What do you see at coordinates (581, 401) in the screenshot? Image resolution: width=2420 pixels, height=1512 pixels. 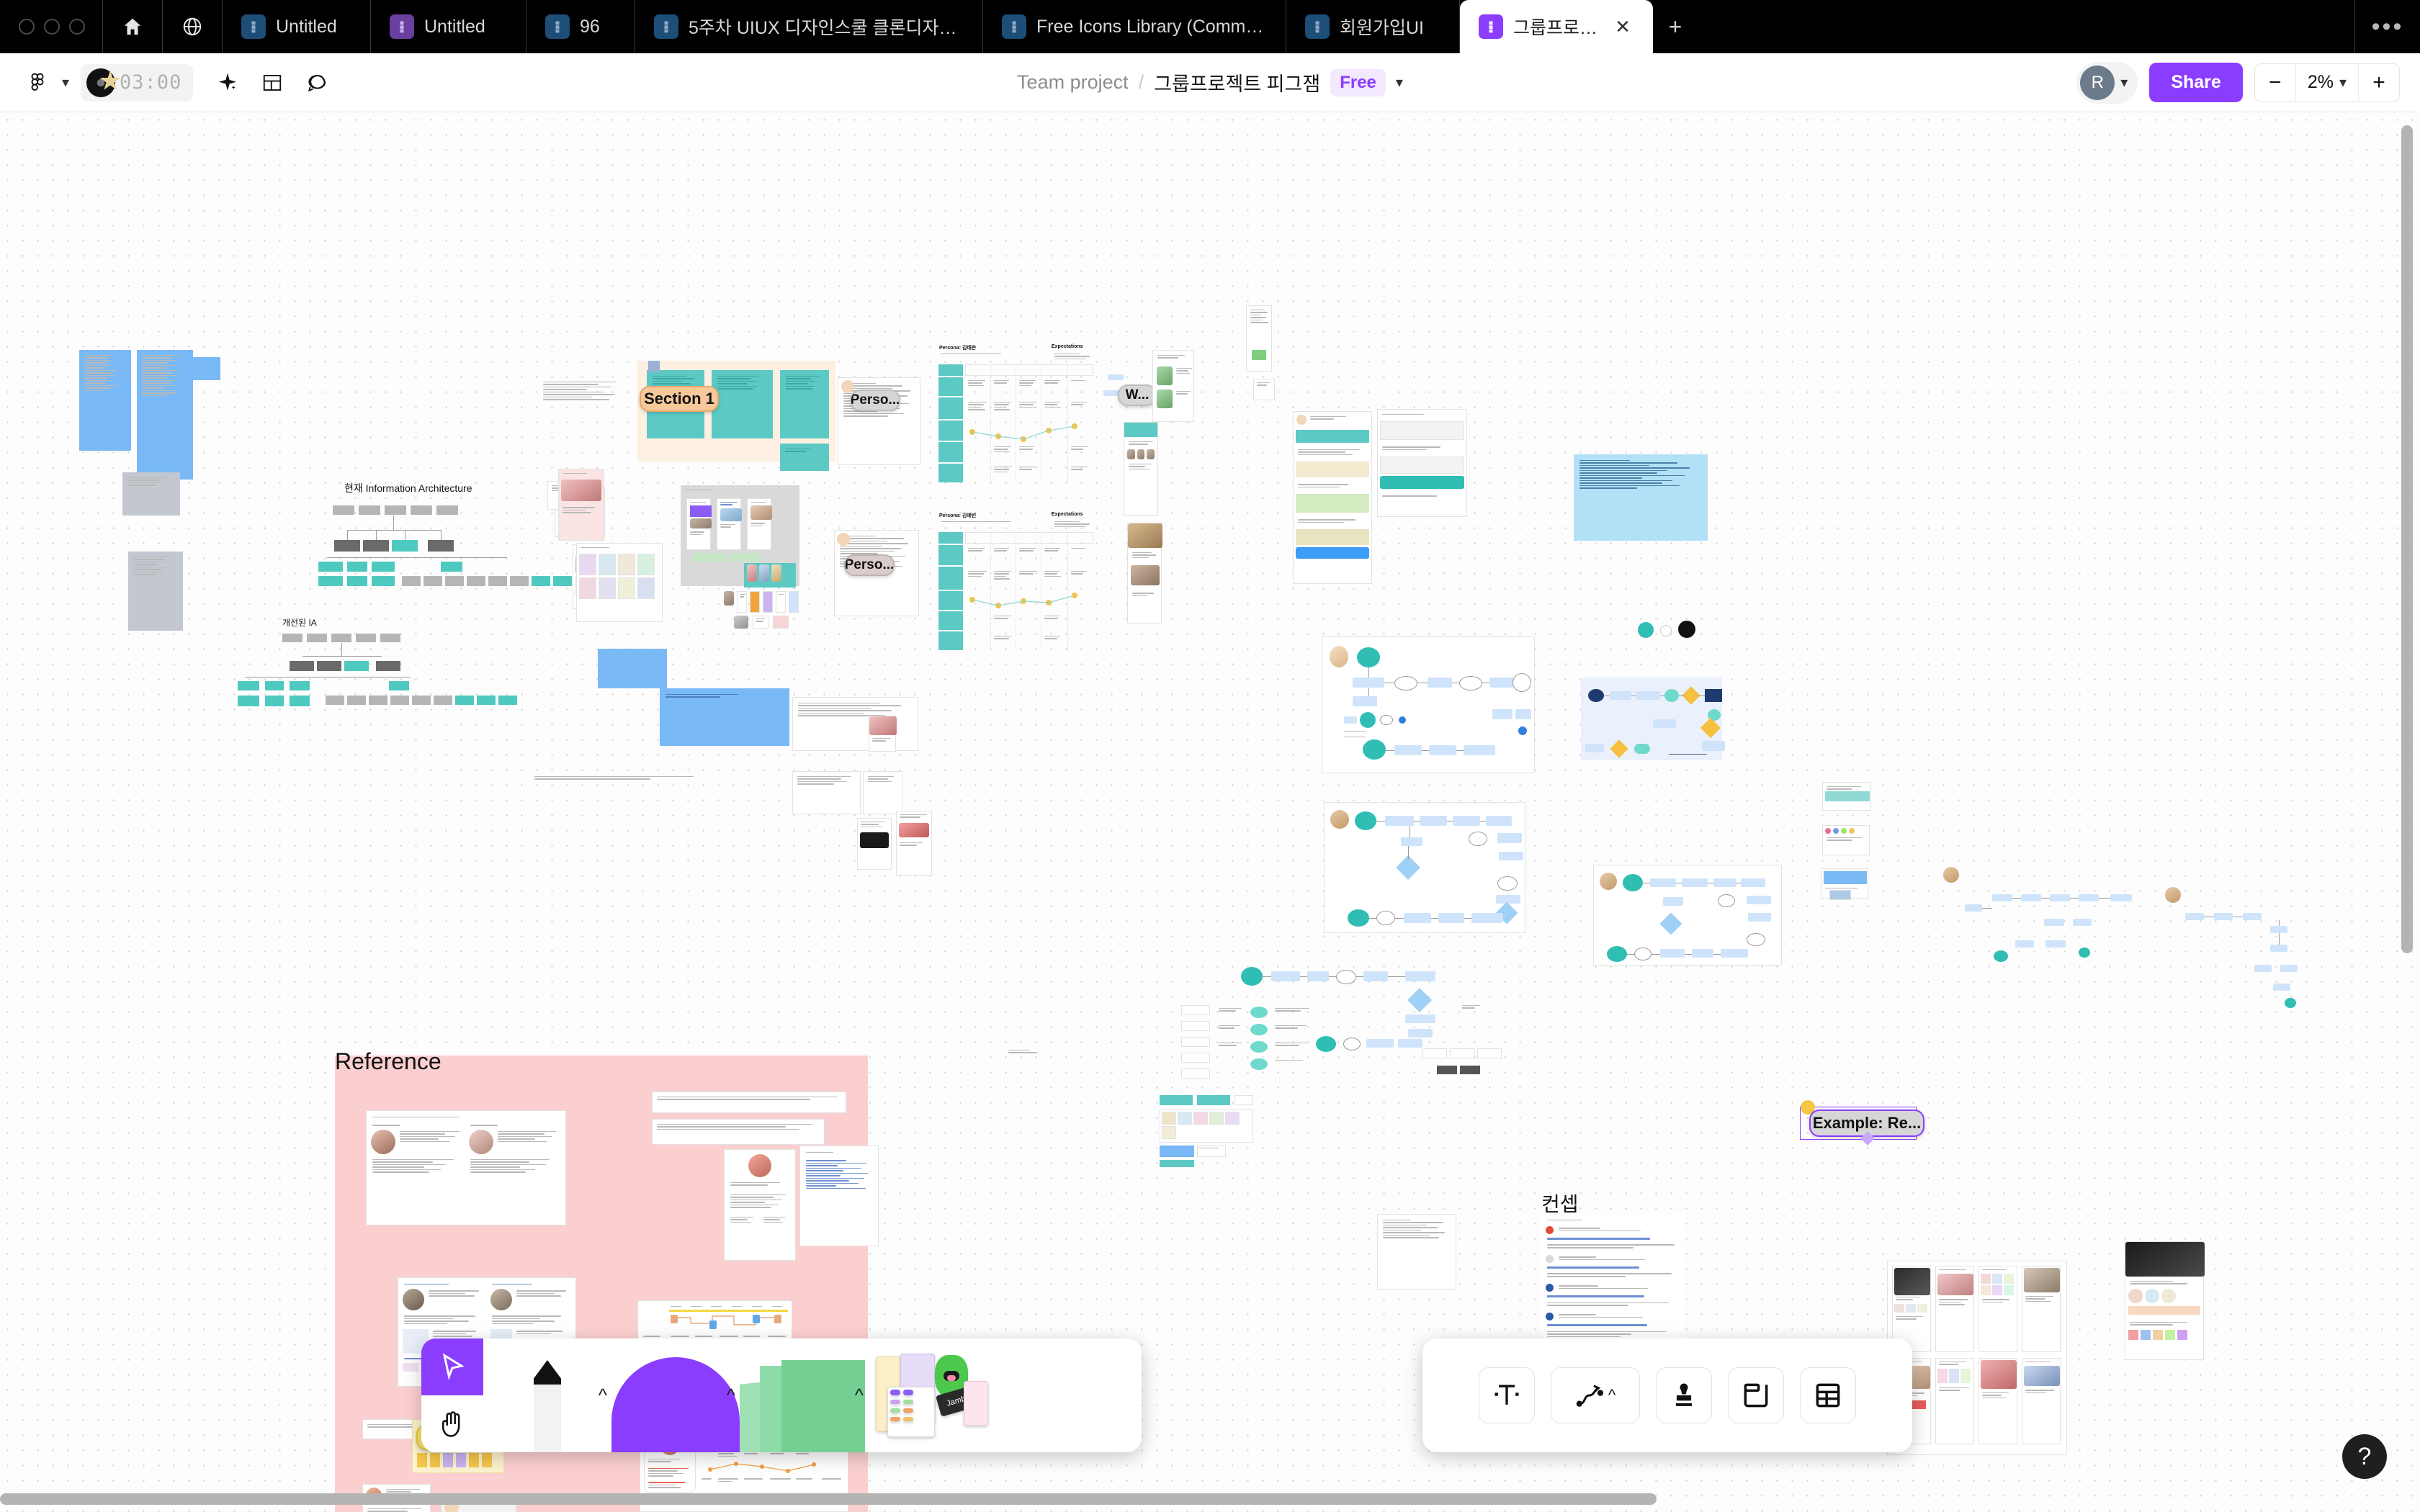 I see `text-note` at bounding box center [581, 401].